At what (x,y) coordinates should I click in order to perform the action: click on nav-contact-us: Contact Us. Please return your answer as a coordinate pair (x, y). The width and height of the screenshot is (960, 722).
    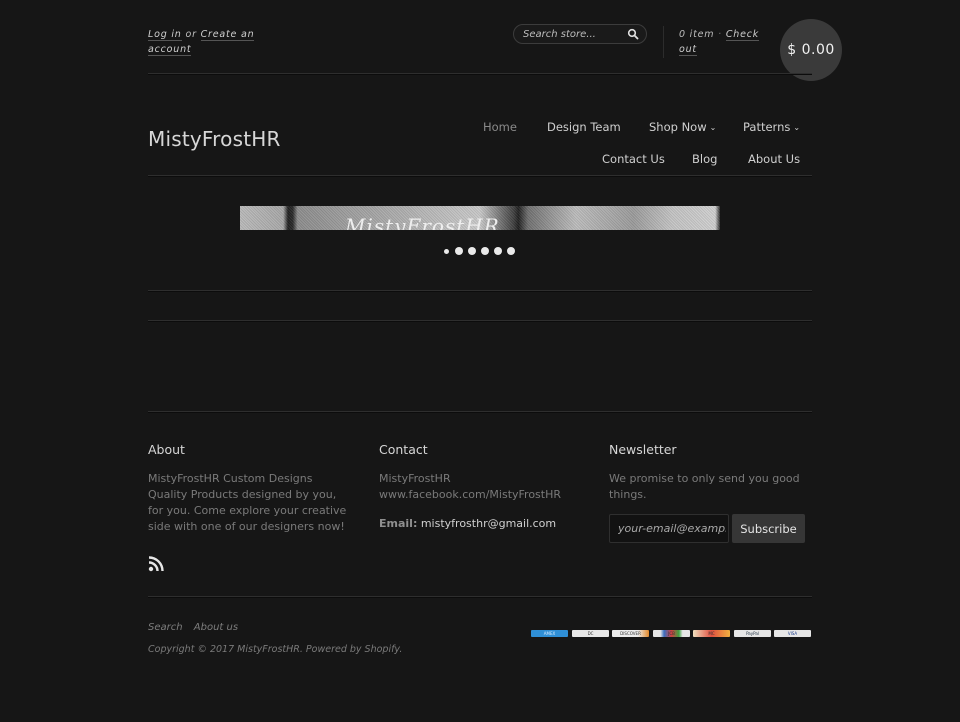
    Looking at the image, I should click on (633, 159).